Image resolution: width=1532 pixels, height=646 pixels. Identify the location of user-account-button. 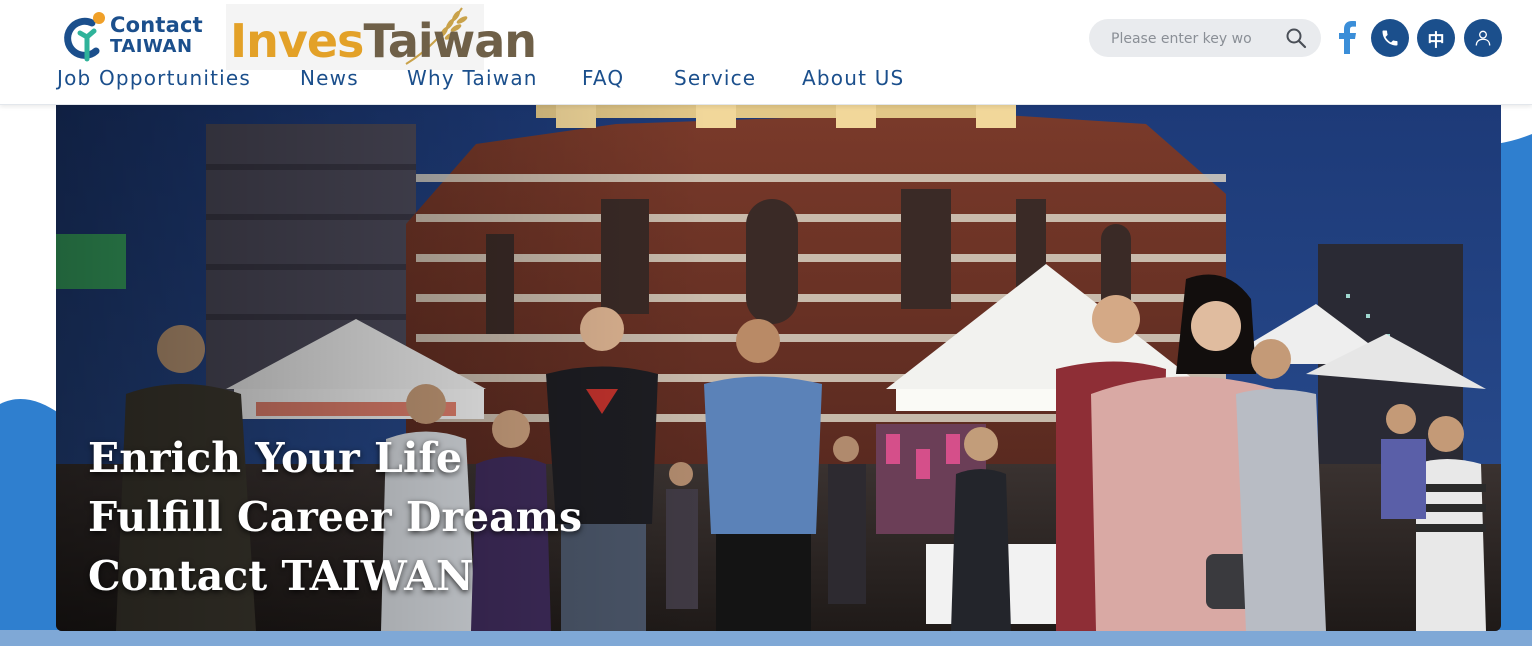
(1483, 38).